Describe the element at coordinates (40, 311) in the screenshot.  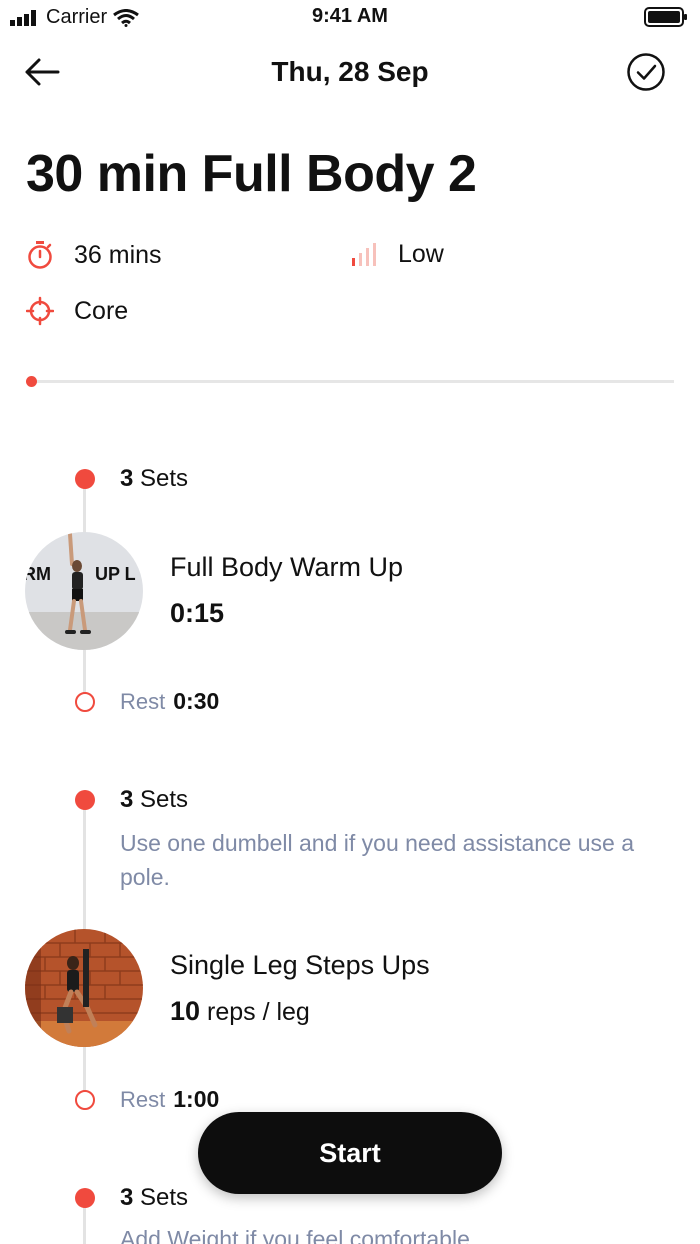
I see `crosshair-icon` at that location.